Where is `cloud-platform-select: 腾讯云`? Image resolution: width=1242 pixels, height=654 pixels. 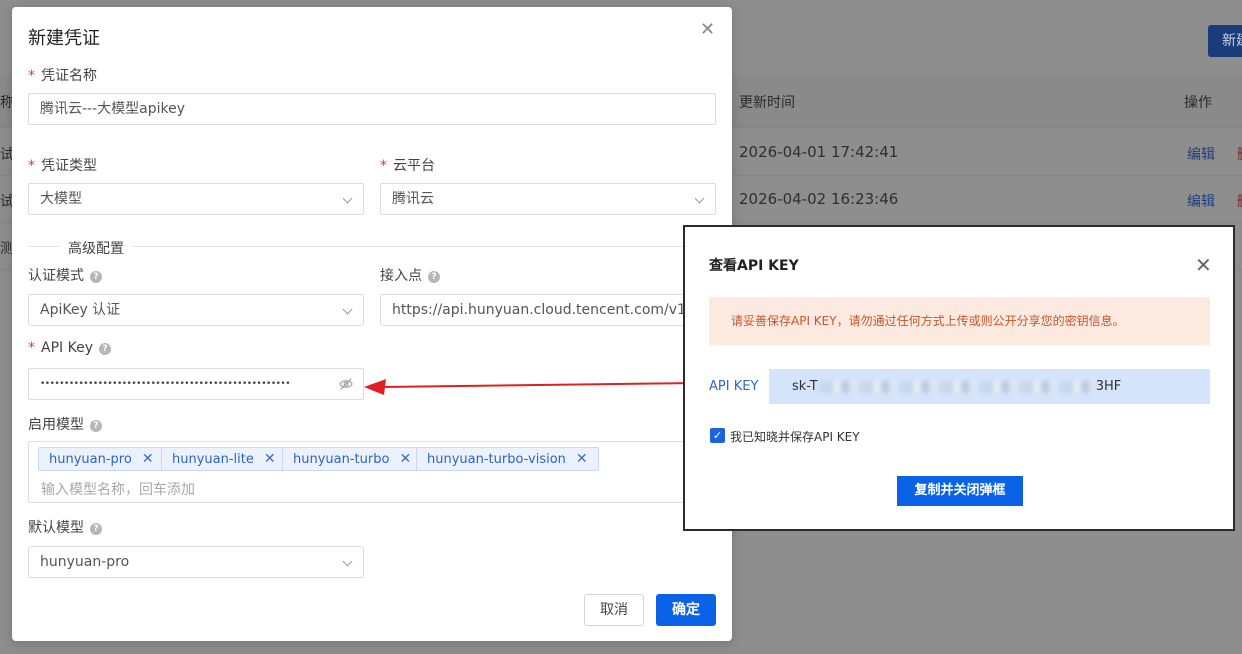
cloud-platform-select: 腾讯云 is located at coordinates (548, 199).